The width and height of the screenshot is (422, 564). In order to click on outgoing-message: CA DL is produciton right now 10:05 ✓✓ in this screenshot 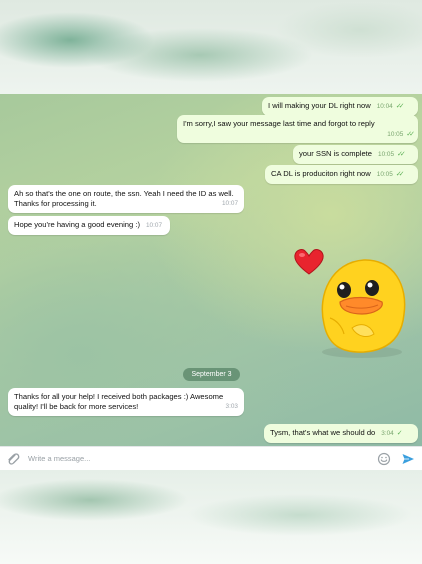, I will do `click(341, 174)`.